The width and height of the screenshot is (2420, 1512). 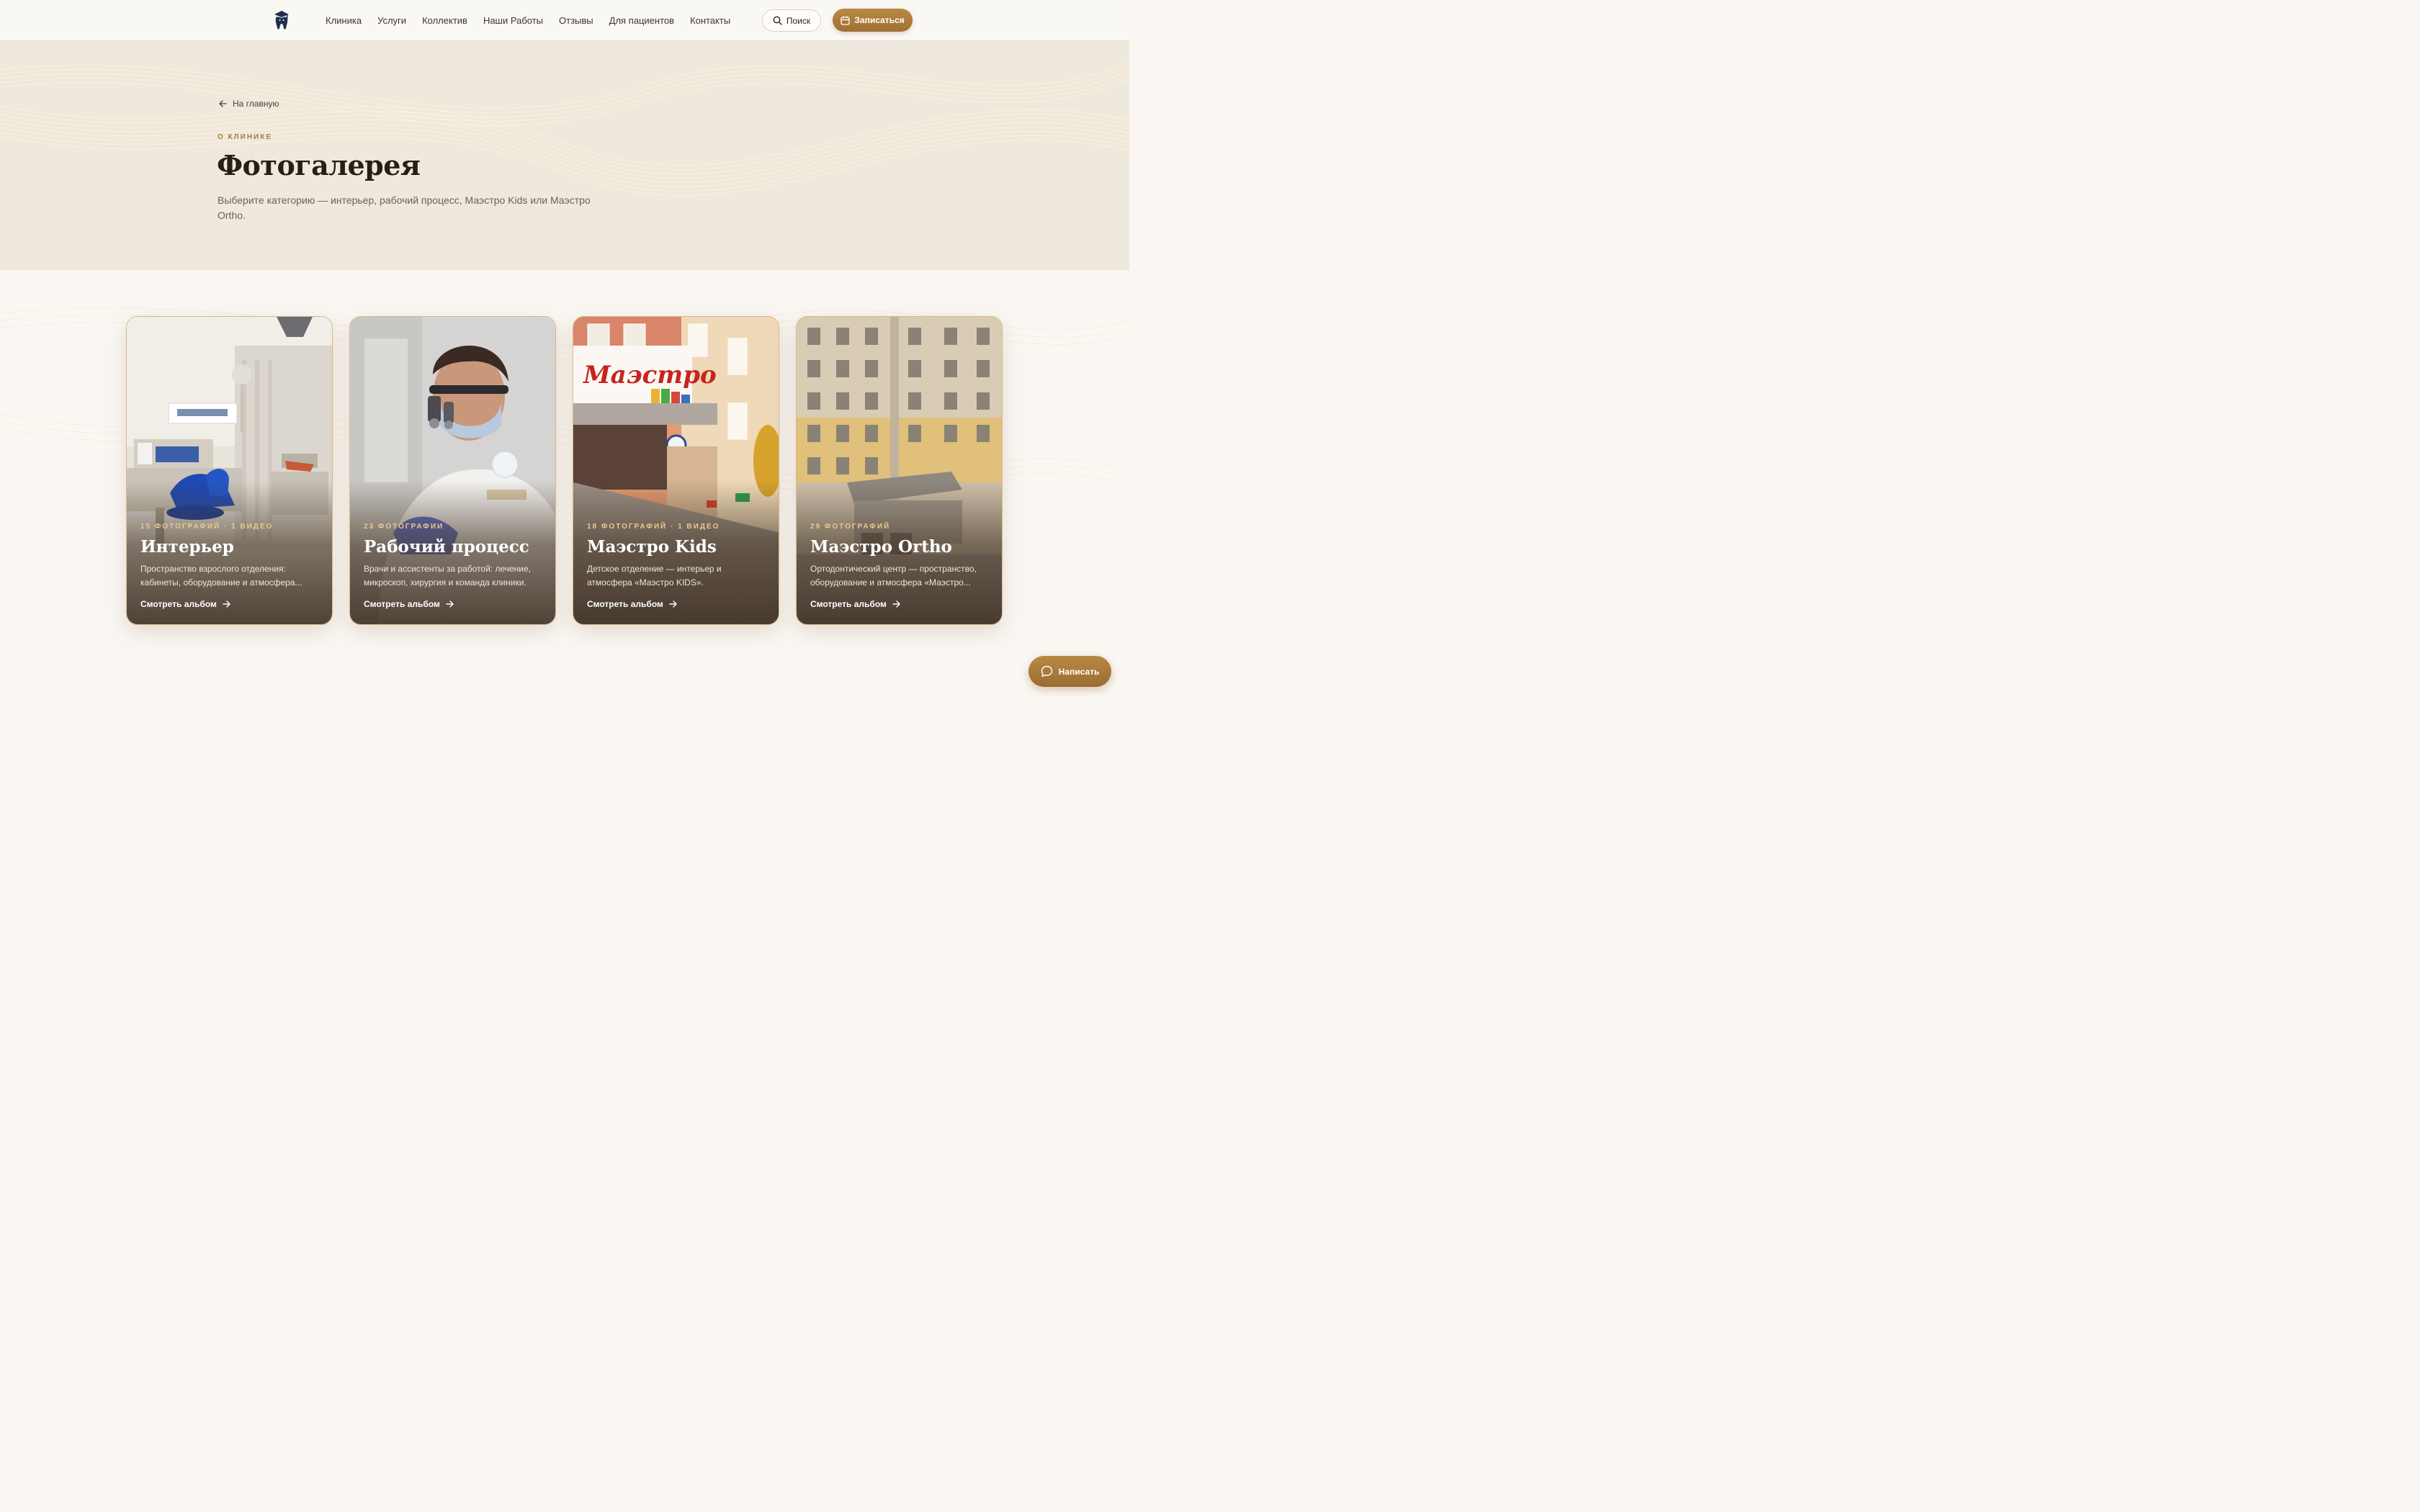 I want to click on search-label: Поиск, so click(x=799, y=20).